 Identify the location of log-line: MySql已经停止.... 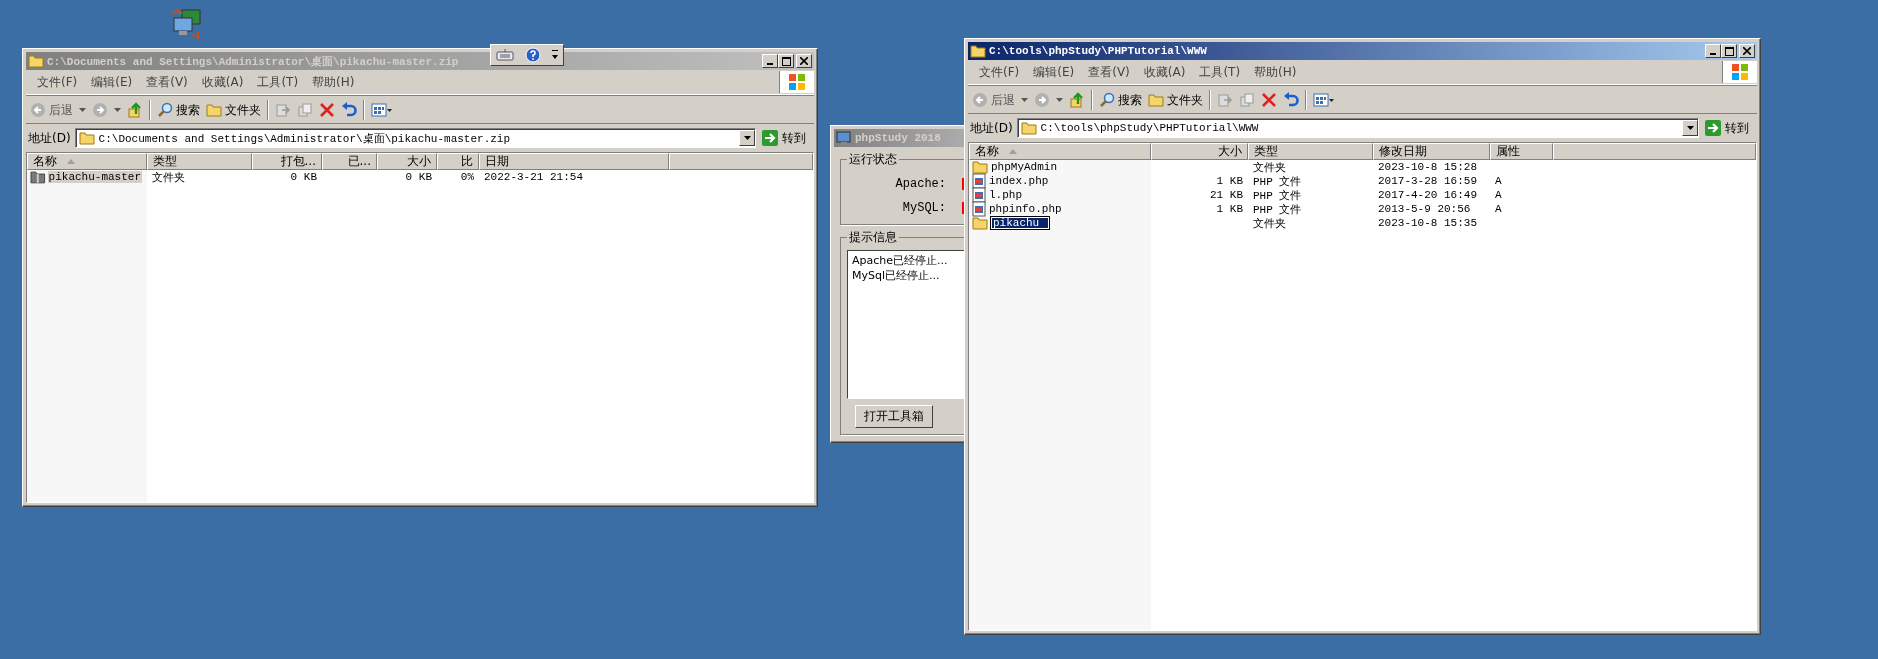
(896, 275).